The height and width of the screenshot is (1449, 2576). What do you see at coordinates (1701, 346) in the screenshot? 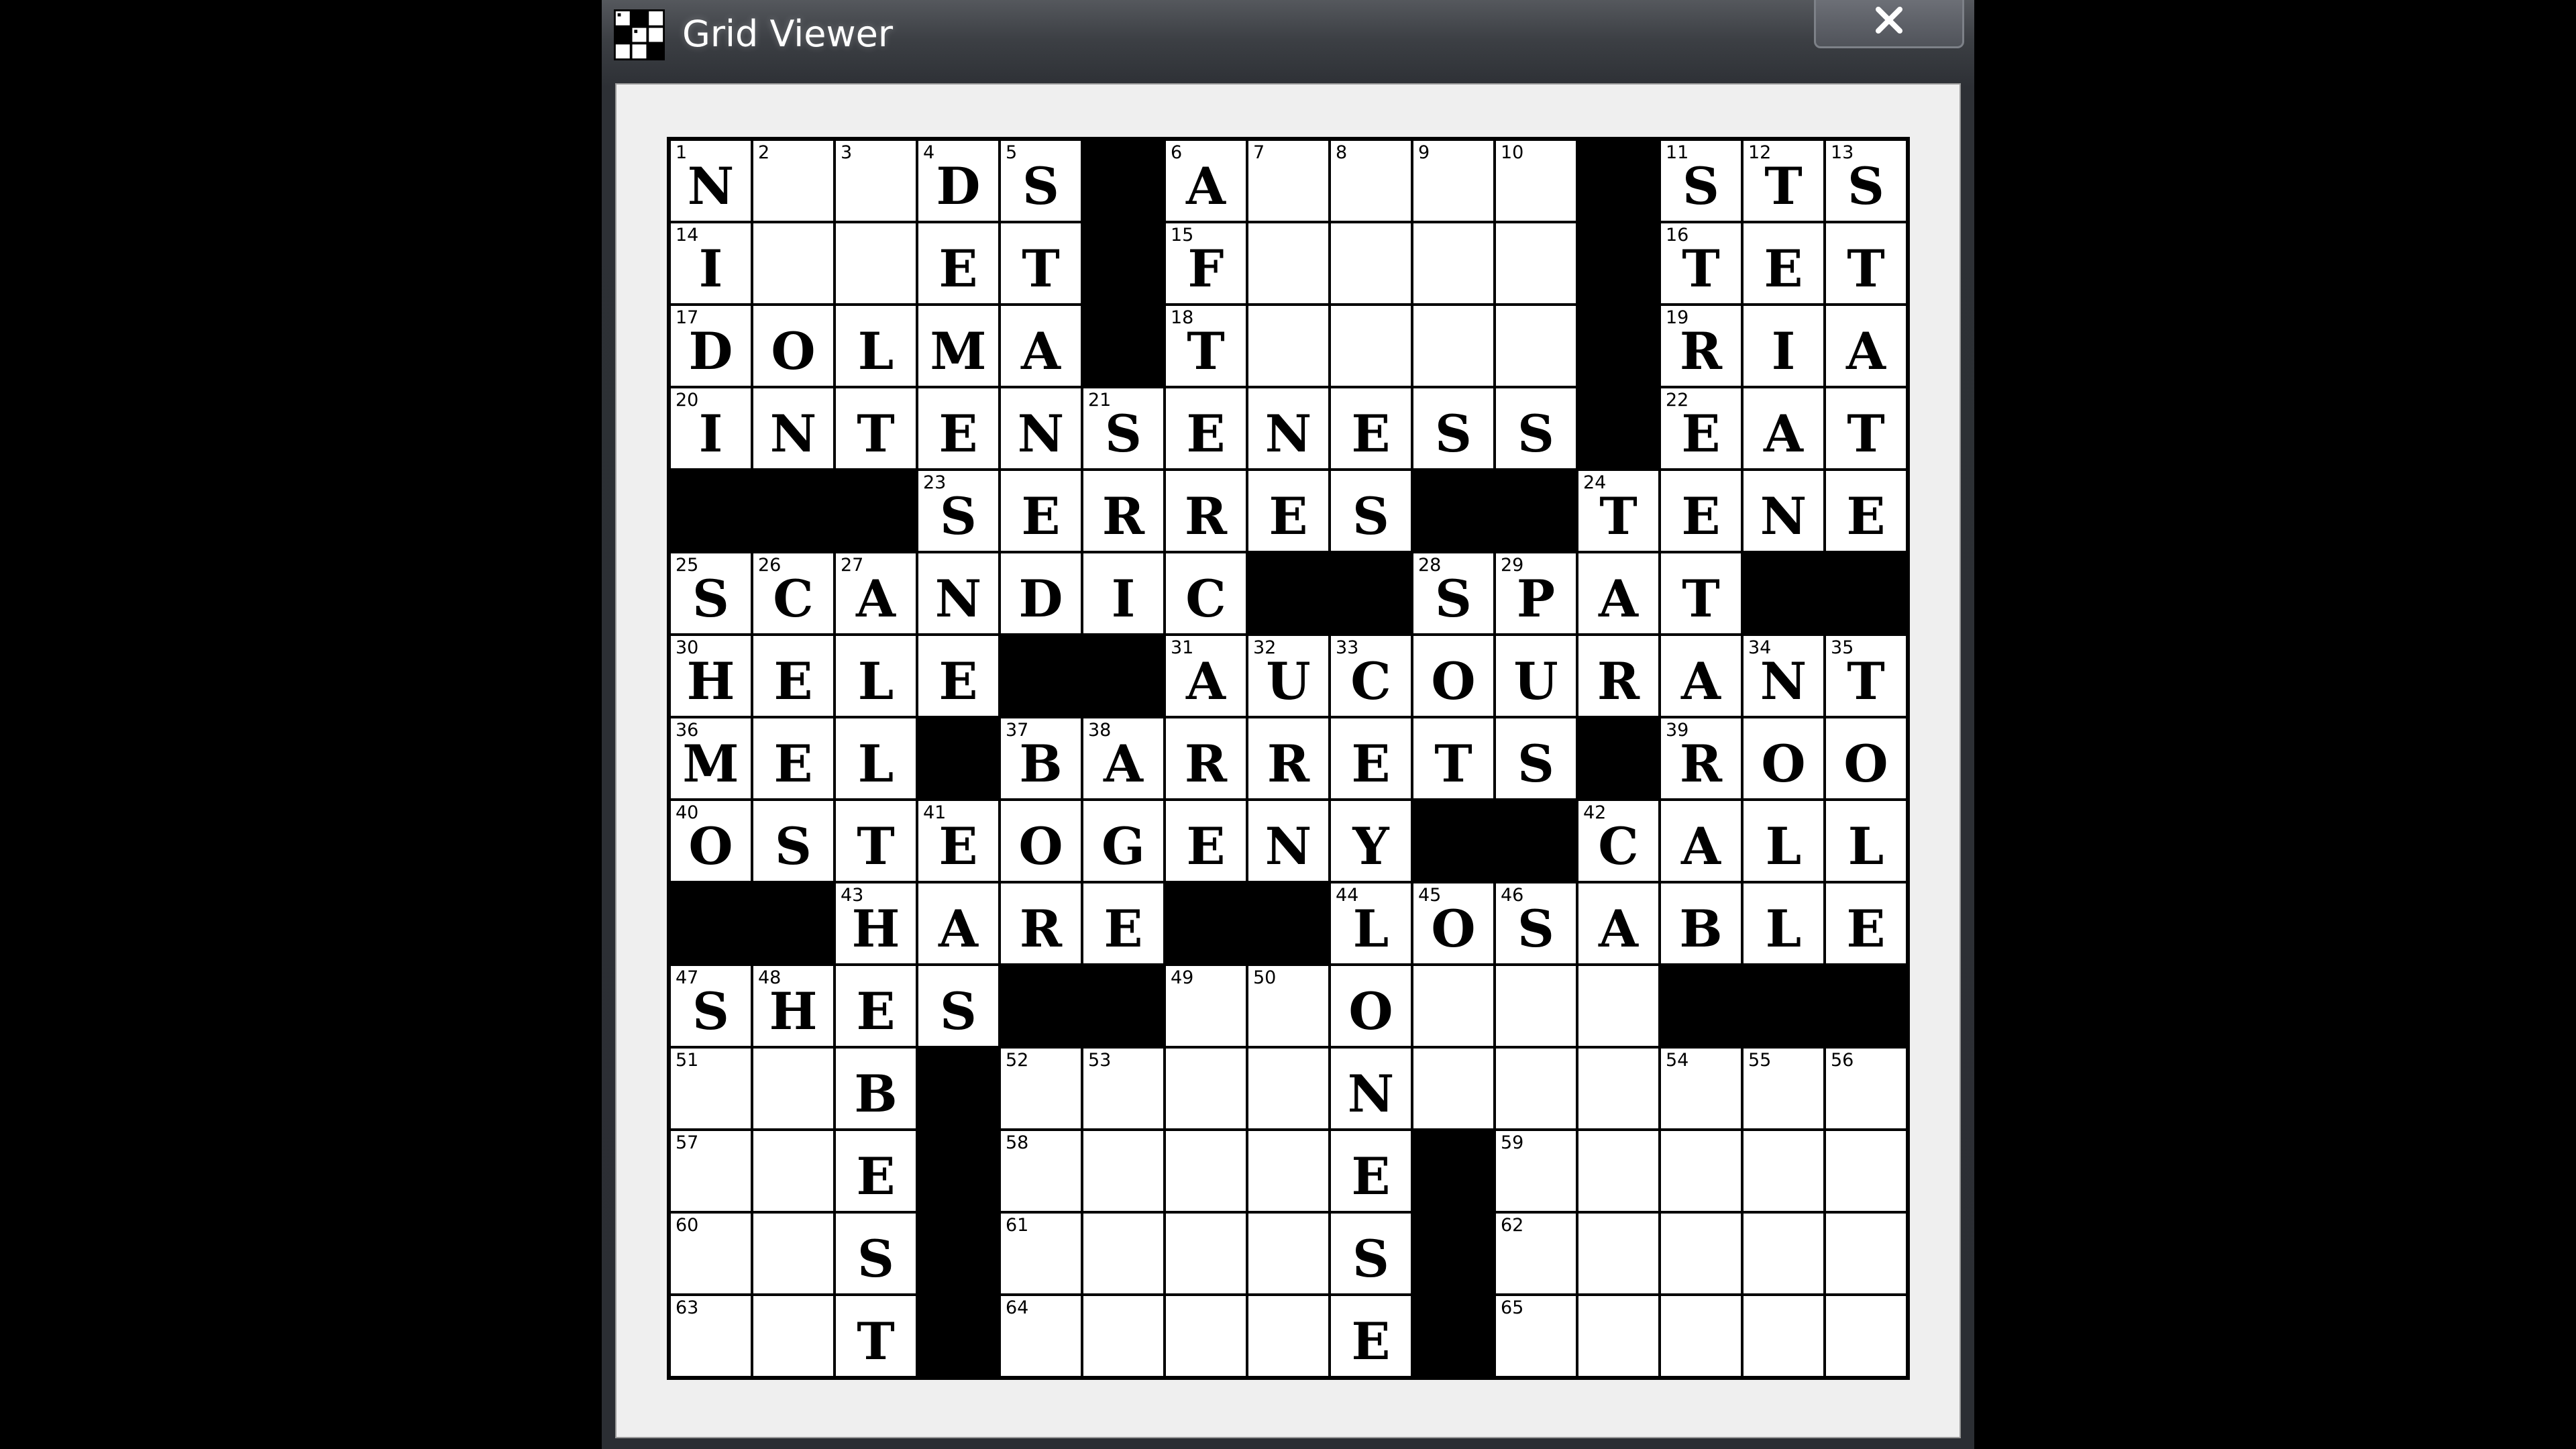
I see `grid-cell: 19 R` at bounding box center [1701, 346].